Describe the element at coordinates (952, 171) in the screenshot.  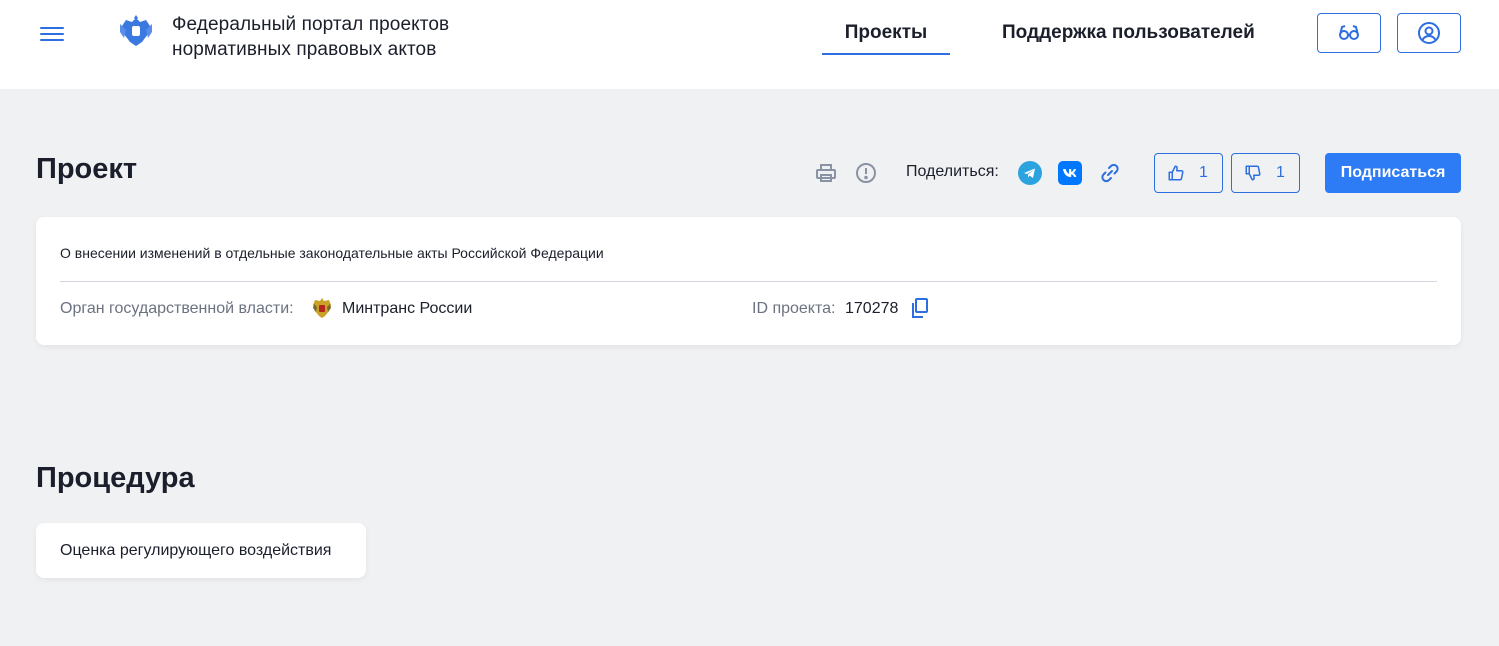
I see `share-label: Поделиться:` at that location.